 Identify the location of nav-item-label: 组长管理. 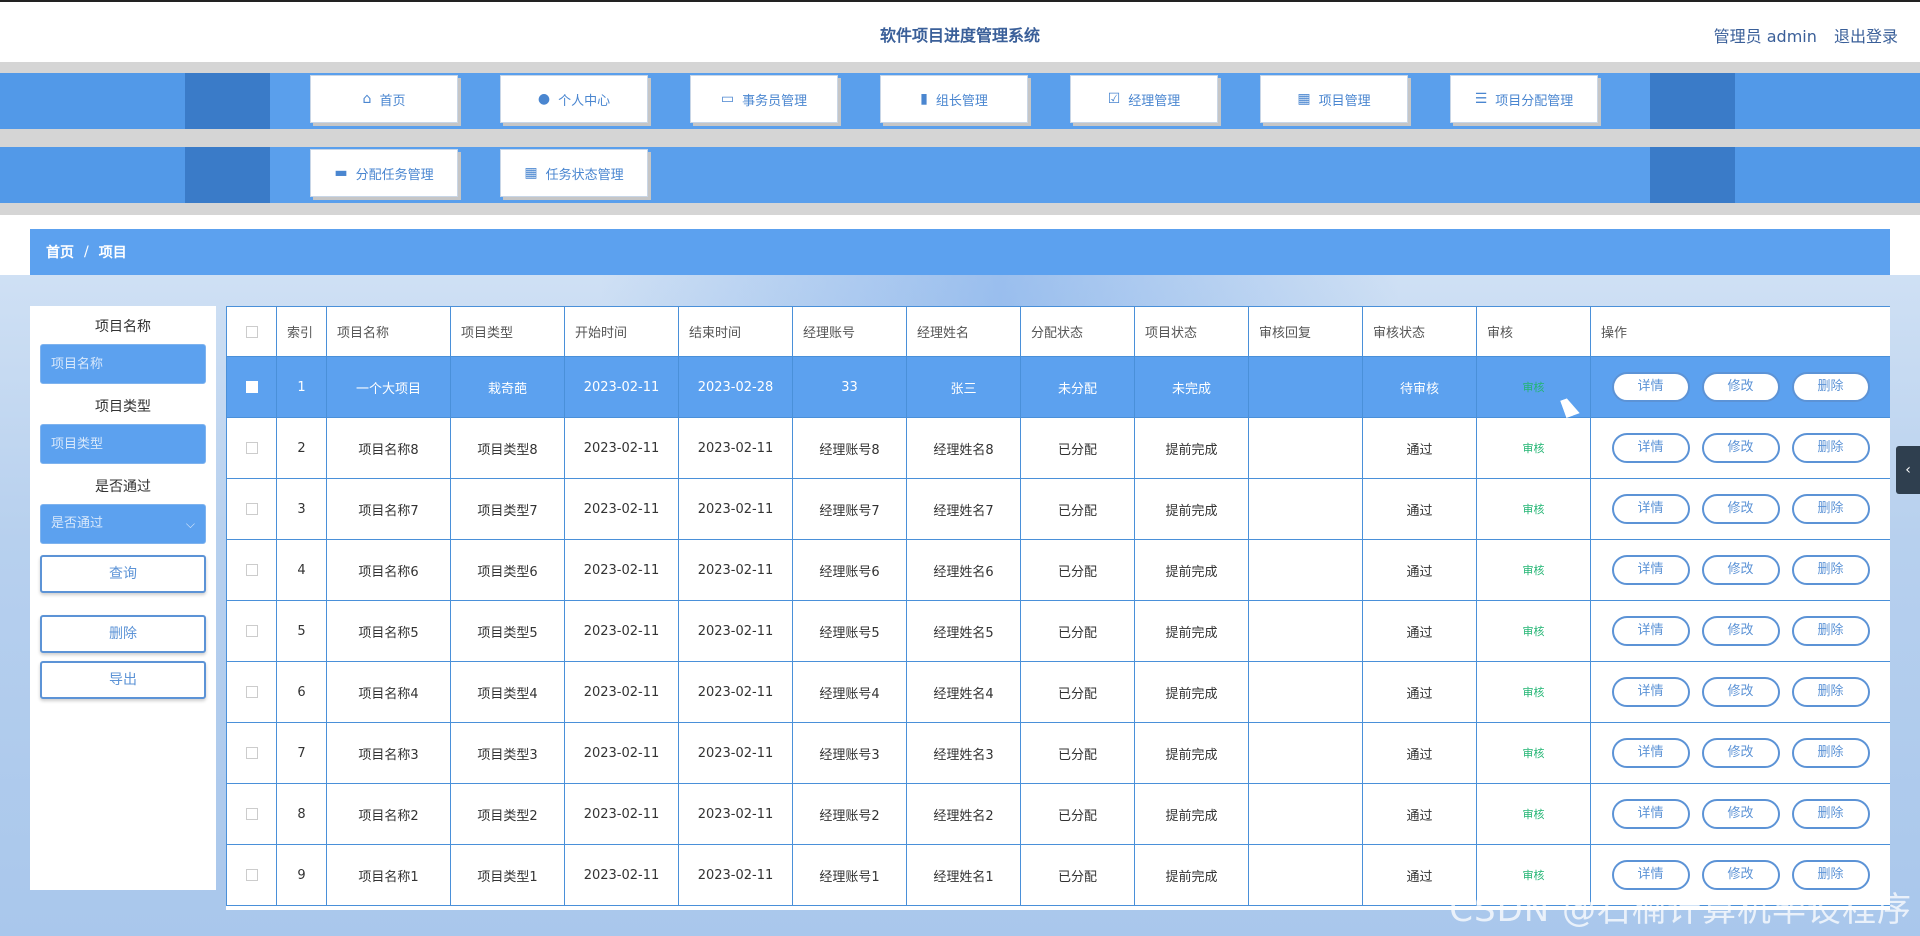
(961, 101).